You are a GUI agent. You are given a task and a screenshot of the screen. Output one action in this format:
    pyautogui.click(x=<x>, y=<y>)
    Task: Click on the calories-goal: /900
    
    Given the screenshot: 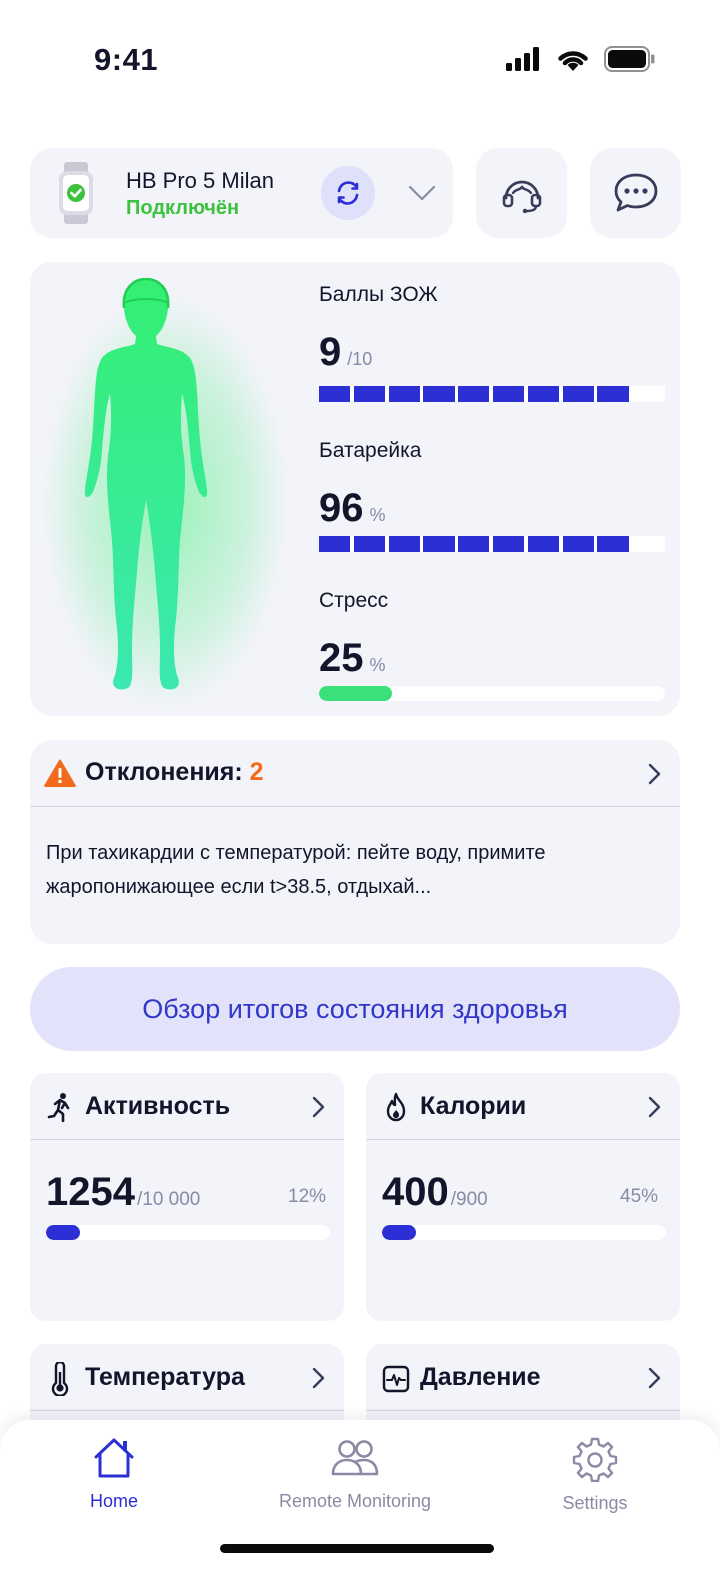 What is the action you would take?
    pyautogui.click(x=469, y=1199)
    